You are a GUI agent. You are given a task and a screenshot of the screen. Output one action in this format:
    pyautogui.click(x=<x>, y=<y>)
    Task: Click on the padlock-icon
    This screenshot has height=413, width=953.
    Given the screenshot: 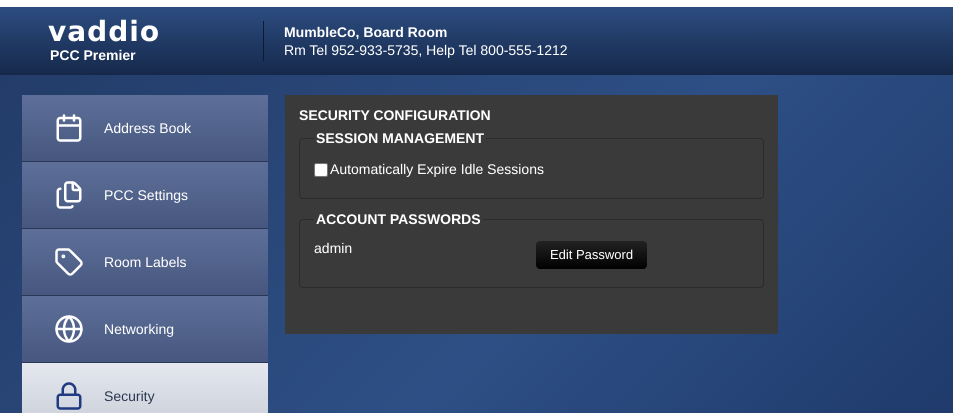 What is the action you would take?
    pyautogui.click(x=69, y=396)
    